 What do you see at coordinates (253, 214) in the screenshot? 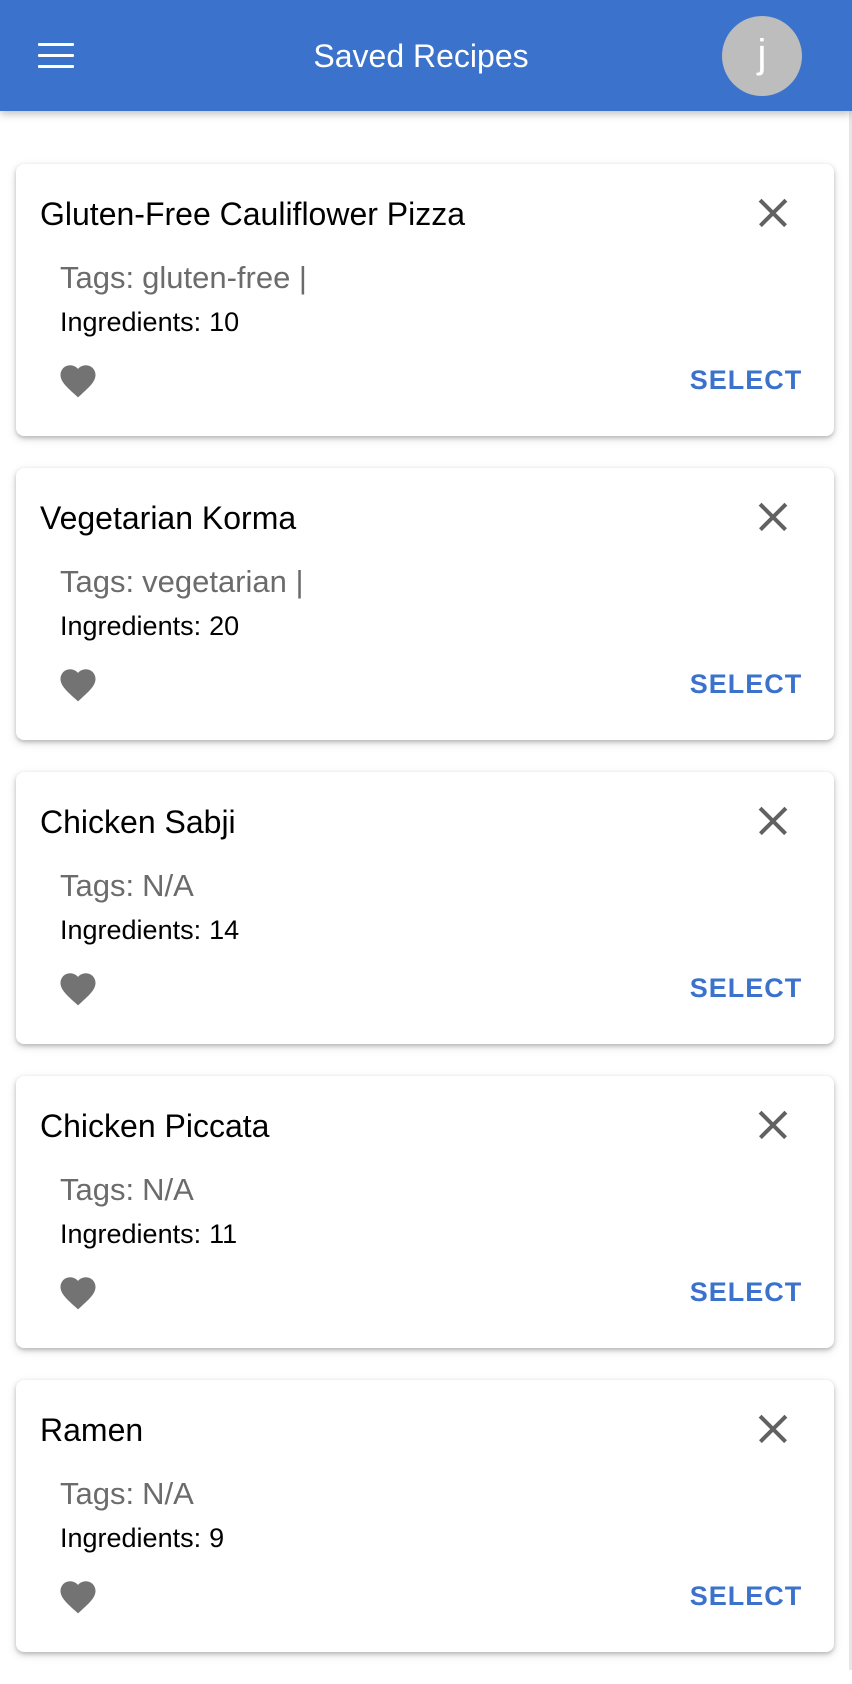
I see `recipe-title: Gluten-Free Cauliflower Pizza` at bounding box center [253, 214].